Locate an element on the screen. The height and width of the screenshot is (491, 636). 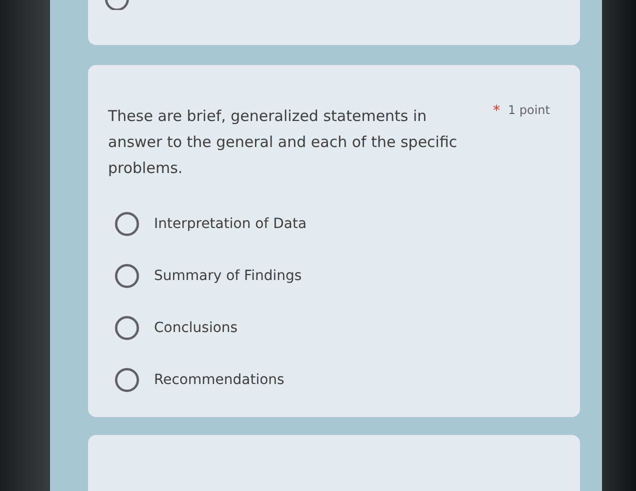
option-label: Recommendations is located at coordinates (219, 380).